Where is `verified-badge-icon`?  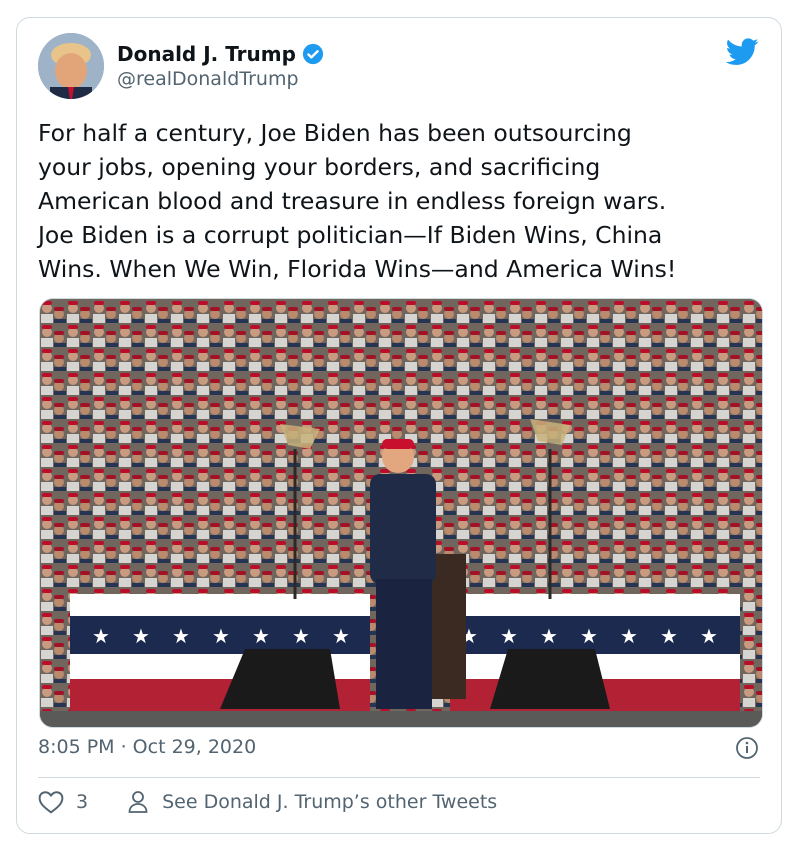
verified-badge-icon is located at coordinates (313, 54).